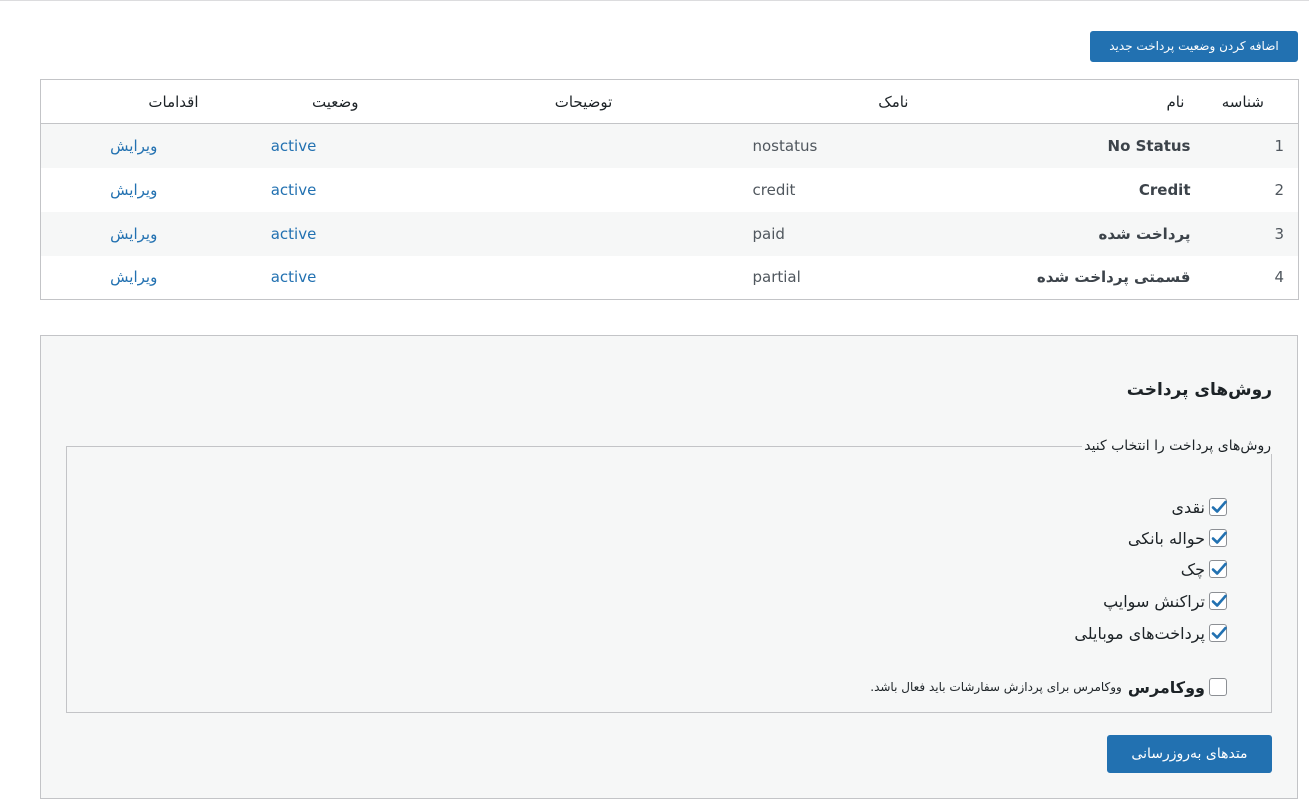 Image resolution: width=1309 pixels, height=808 pixels. Describe the element at coordinates (785, 145) in the screenshot. I see `row-slug: nostatus` at that location.